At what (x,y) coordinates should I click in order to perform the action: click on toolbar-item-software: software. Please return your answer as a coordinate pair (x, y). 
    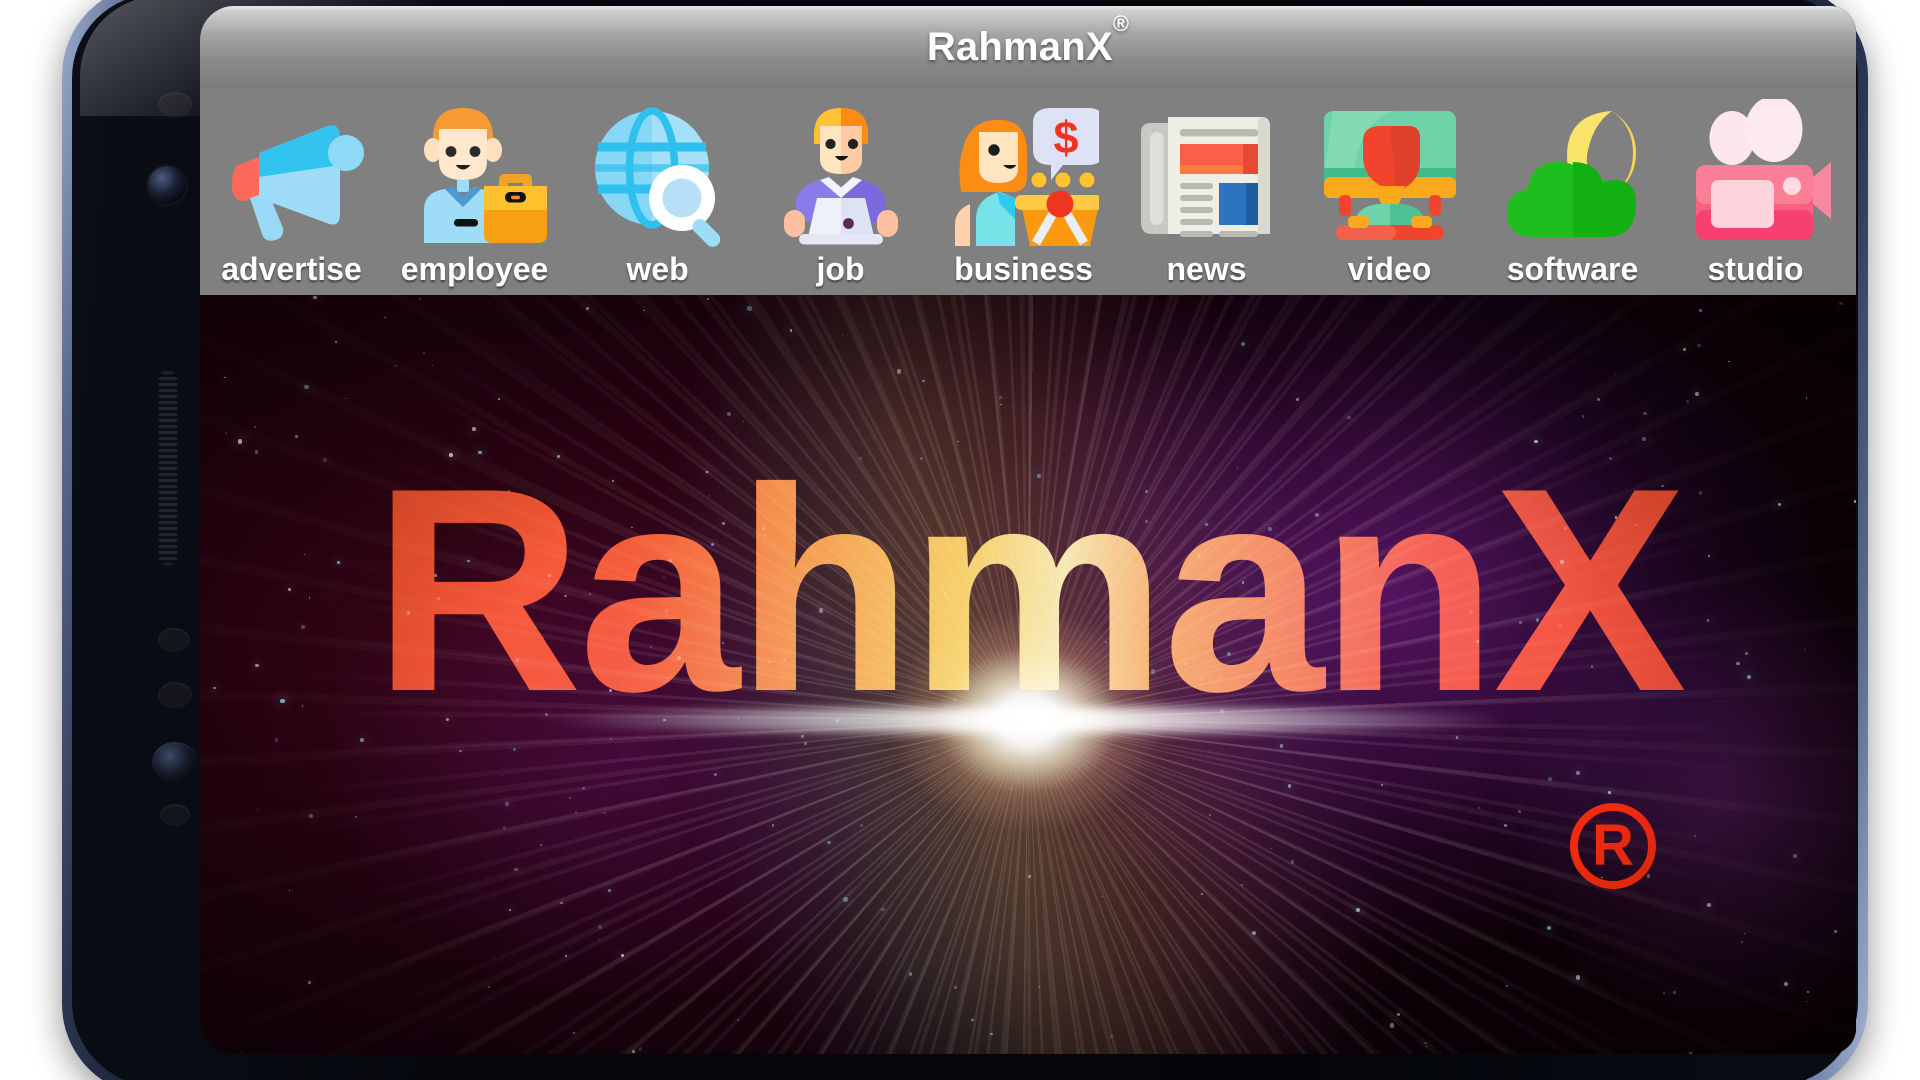
    Looking at the image, I should click on (1572, 191).